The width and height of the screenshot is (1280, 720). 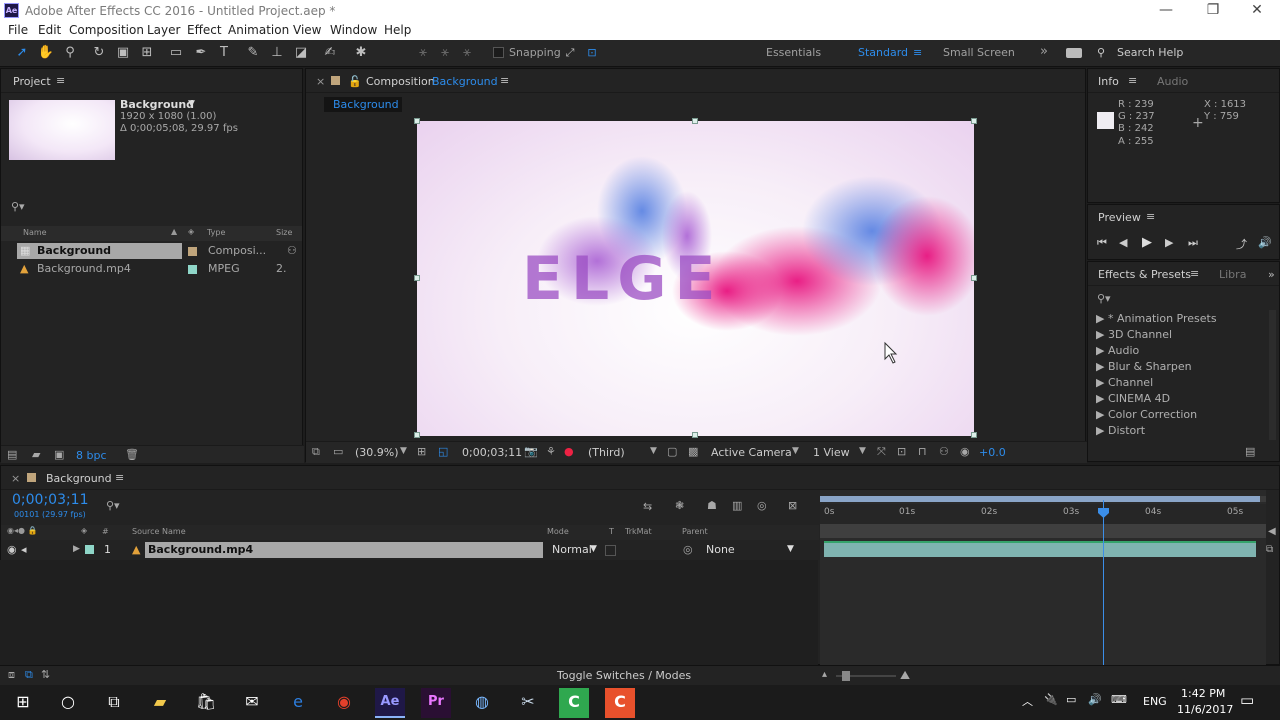 I want to click on video-visibility-icon: ◉, so click(x=12, y=549).